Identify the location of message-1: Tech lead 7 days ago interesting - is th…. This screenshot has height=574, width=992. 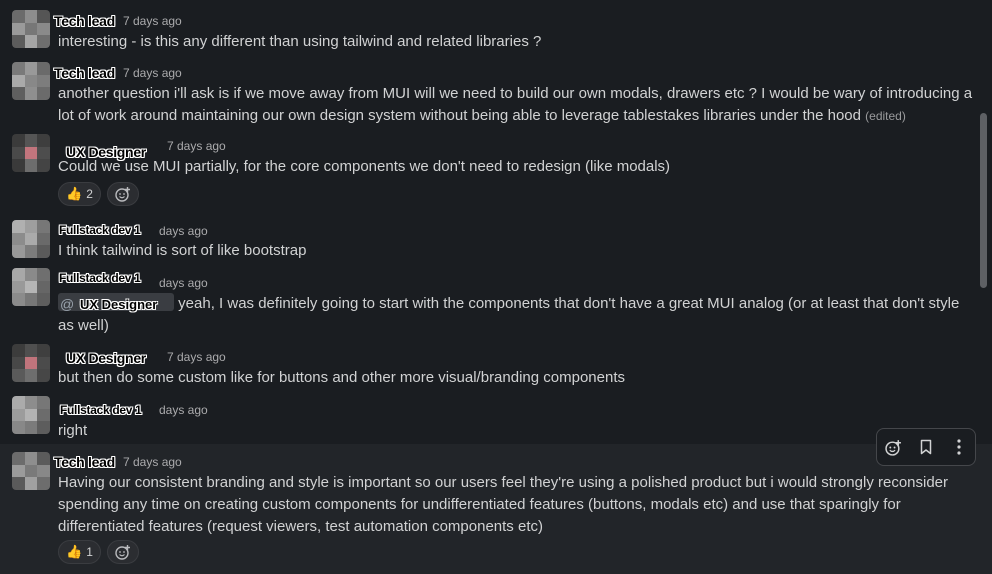
(496, 28).